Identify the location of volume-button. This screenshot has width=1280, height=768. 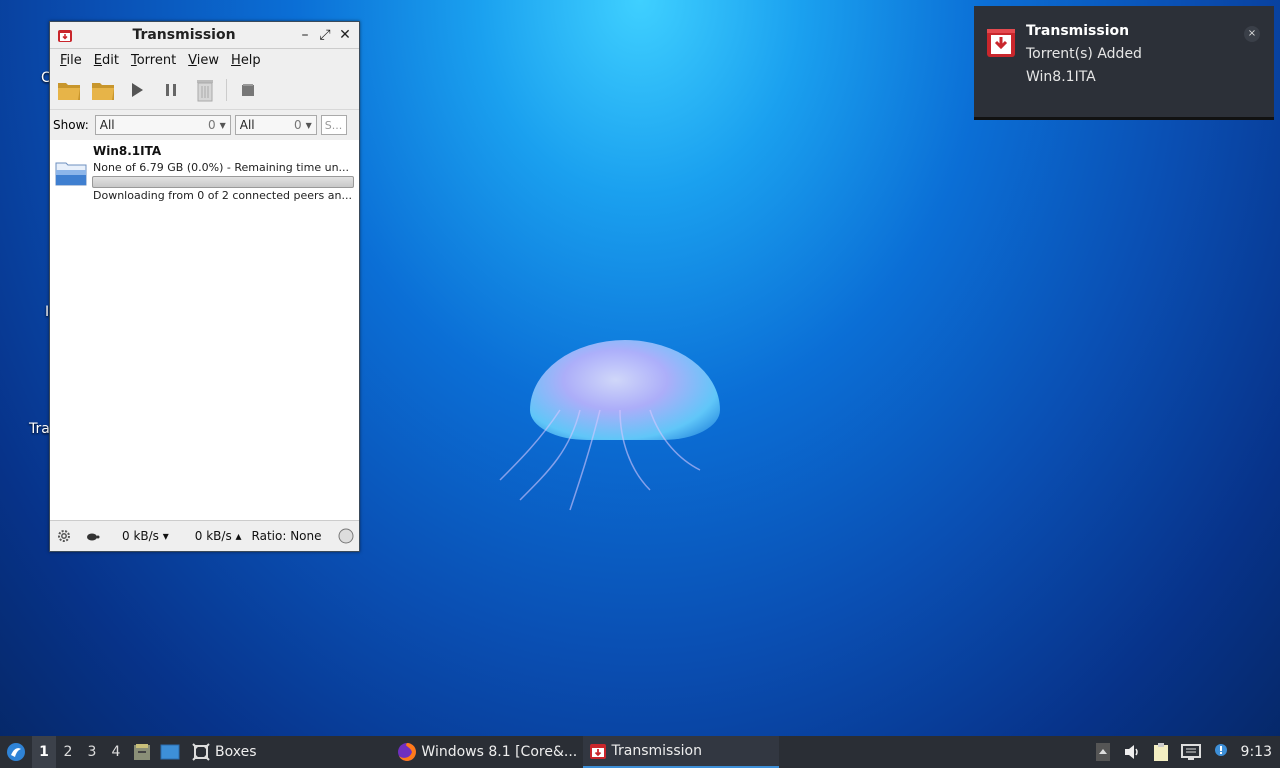
(1132, 752).